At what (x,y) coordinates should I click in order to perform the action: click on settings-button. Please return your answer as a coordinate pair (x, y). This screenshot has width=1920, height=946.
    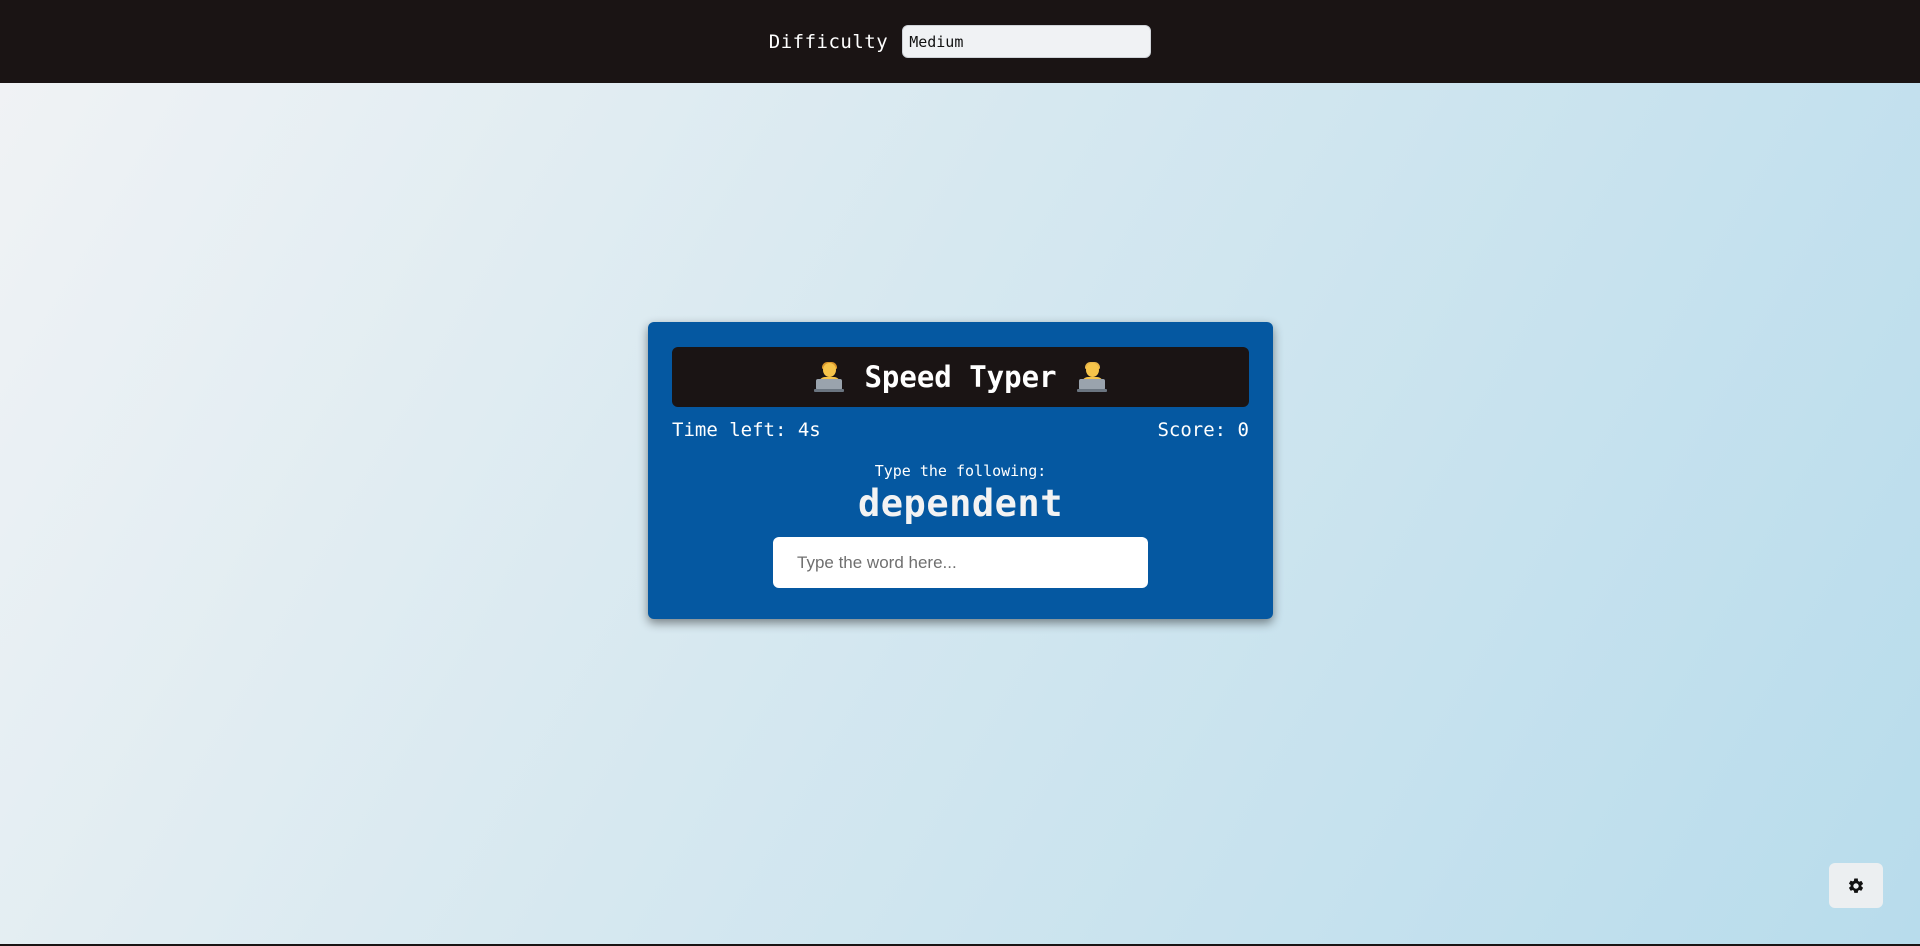
    Looking at the image, I should click on (1856, 885).